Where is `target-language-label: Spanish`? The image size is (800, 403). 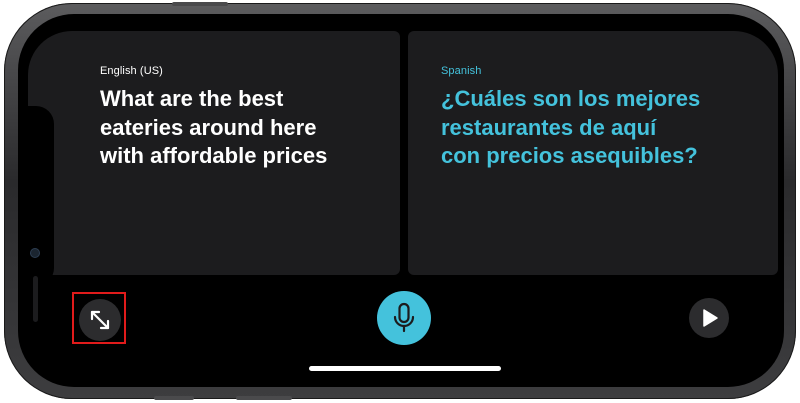 target-language-label: Spanish is located at coordinates (461, 71).